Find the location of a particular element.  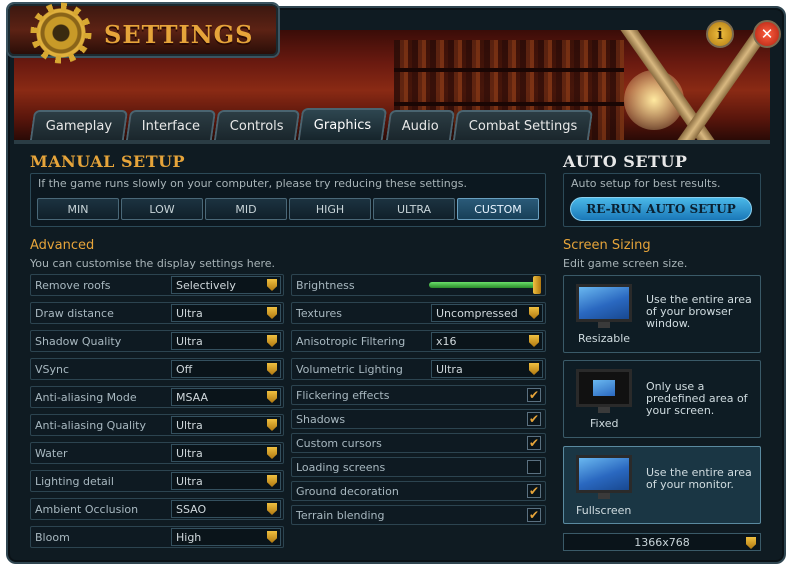

tab-label: Gameplay is located at coordinates (79, 126).